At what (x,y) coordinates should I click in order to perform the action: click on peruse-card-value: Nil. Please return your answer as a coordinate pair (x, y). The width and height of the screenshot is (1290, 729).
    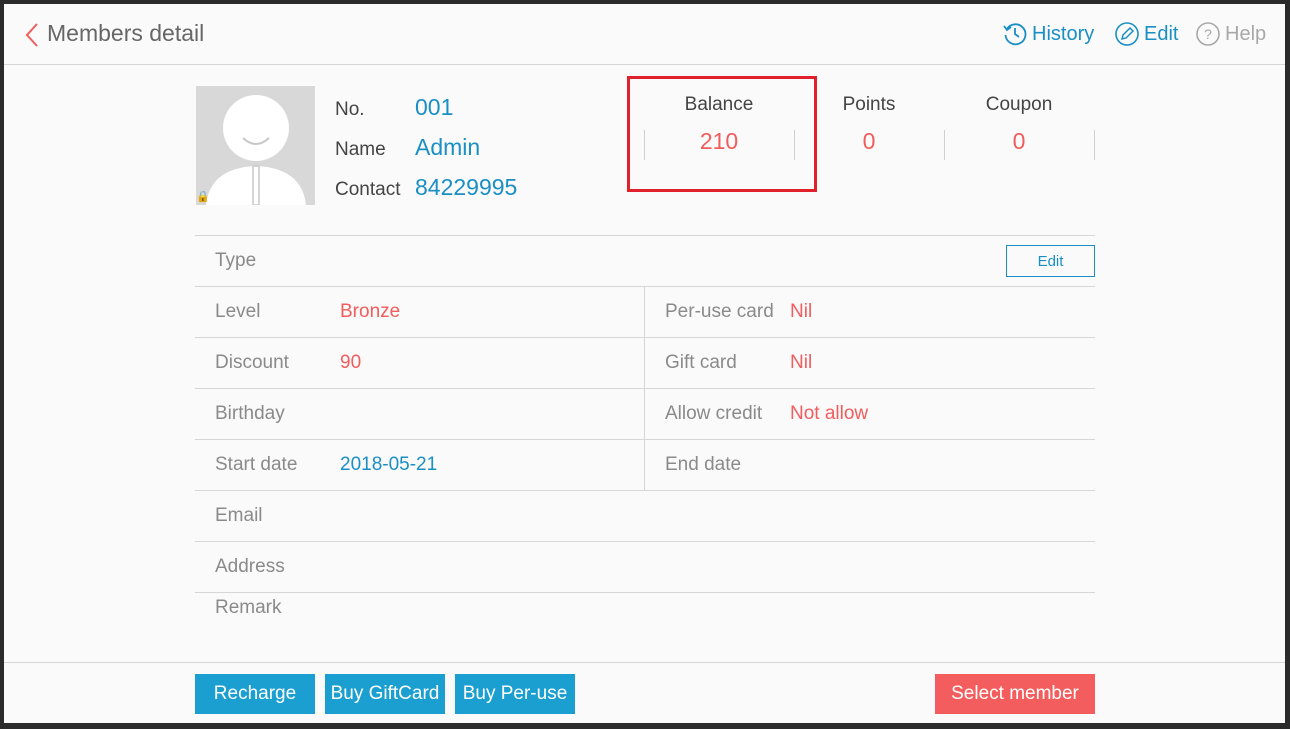
    Looking at the image, I should click on (801, 311).